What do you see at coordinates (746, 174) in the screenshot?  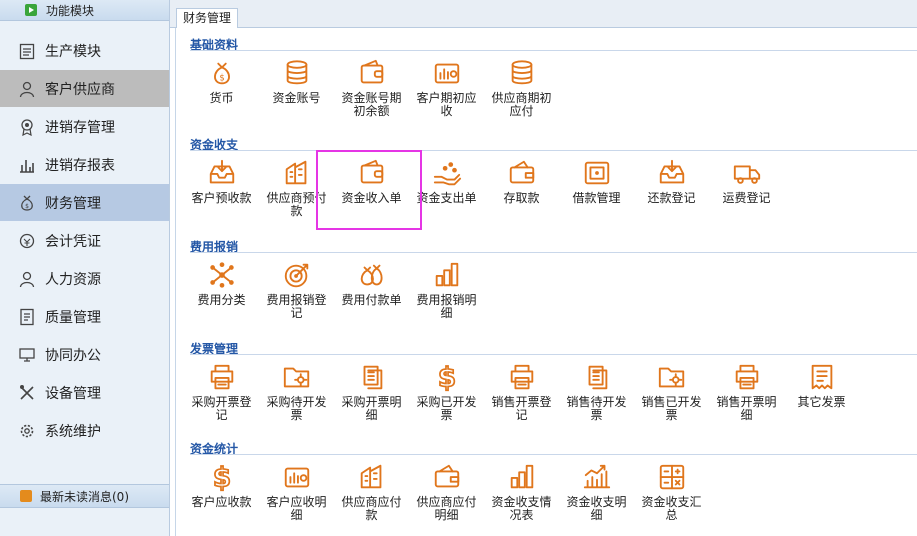 I see `truck-icon` at bounding box center [746, 174].